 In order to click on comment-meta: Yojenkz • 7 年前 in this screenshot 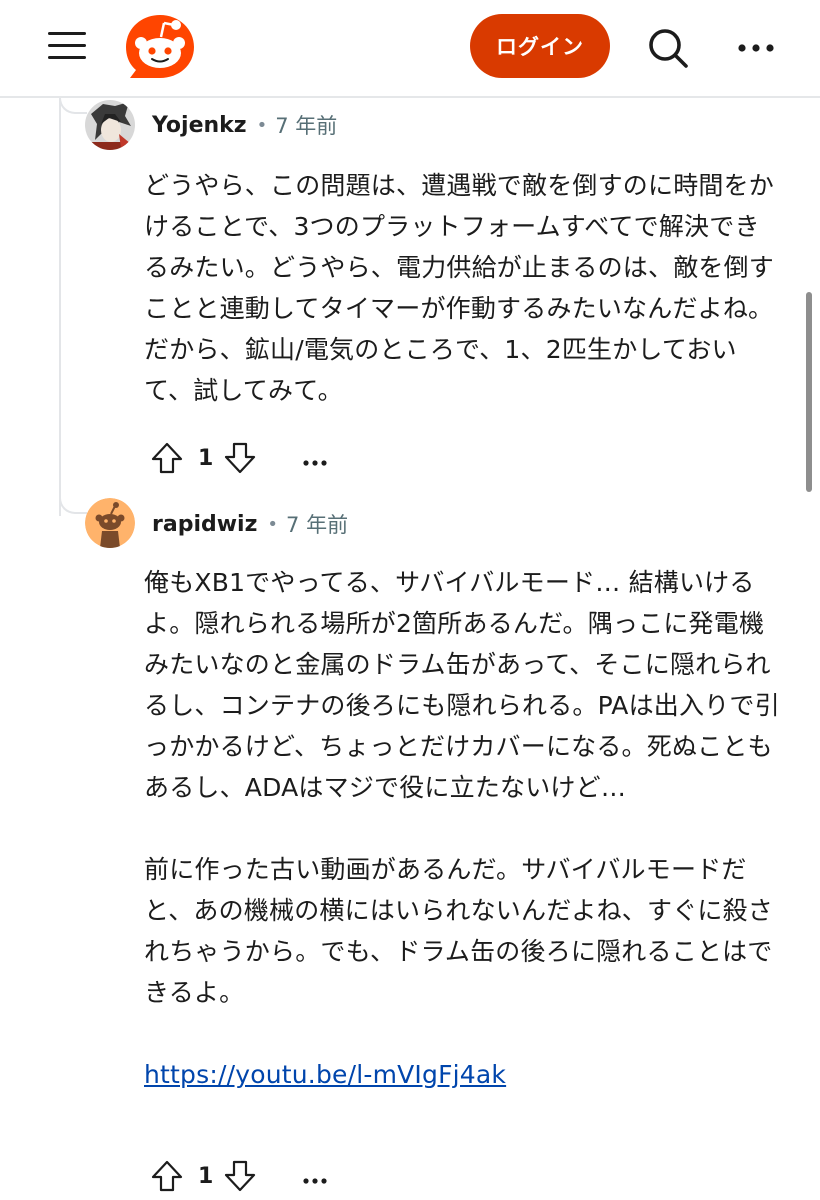, I will do `click(244, 125)`.